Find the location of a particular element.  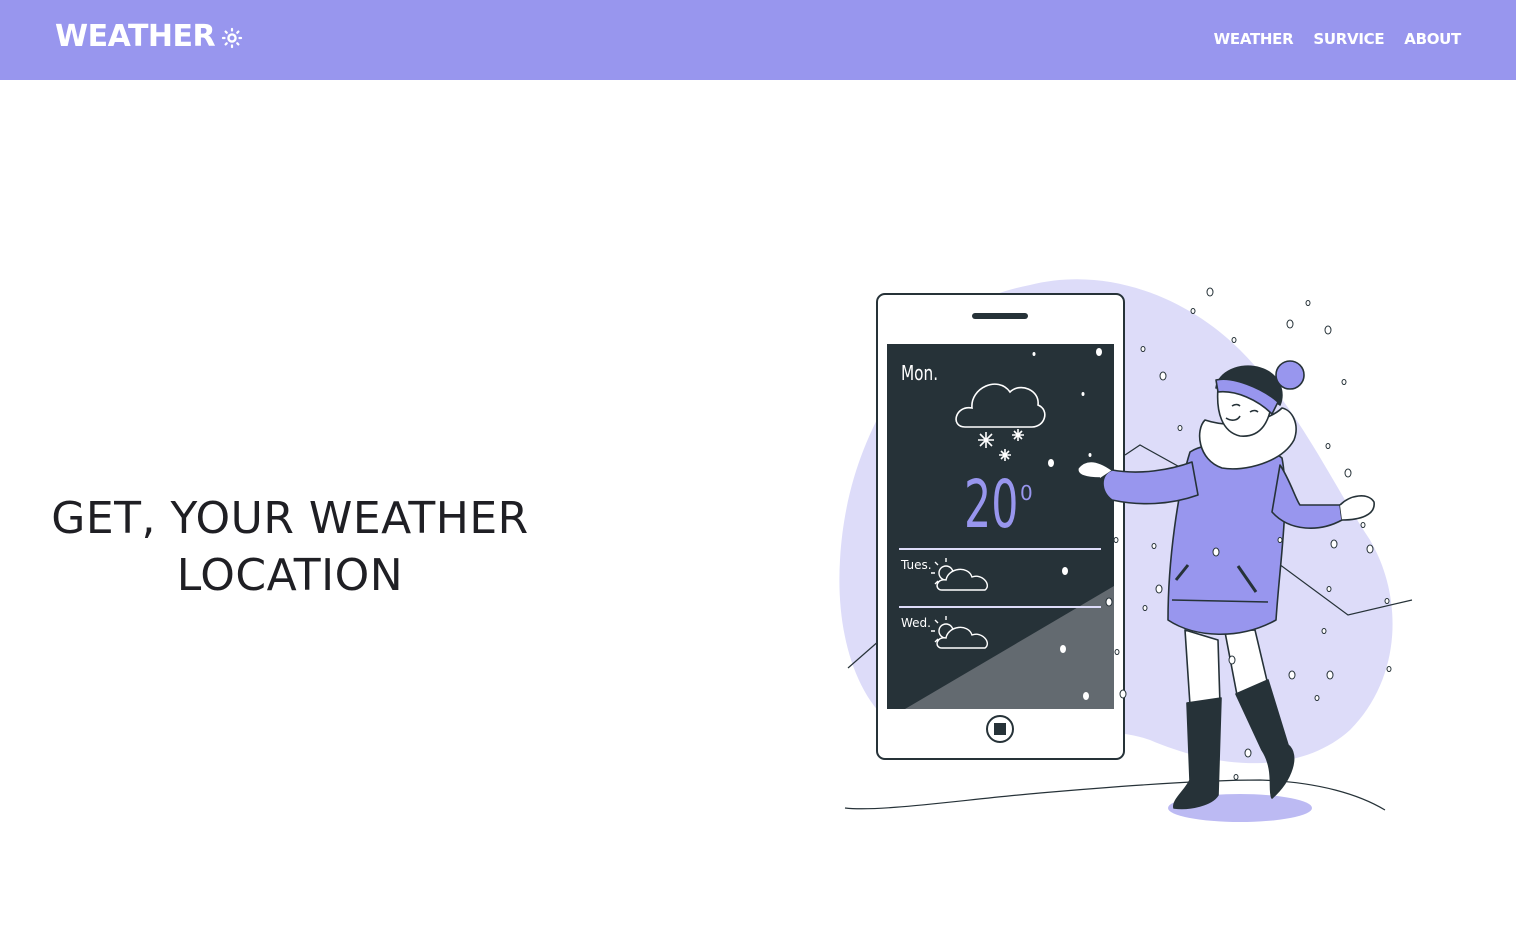

nav-link-service: SURVICE is located at coordinates (1348, 39).